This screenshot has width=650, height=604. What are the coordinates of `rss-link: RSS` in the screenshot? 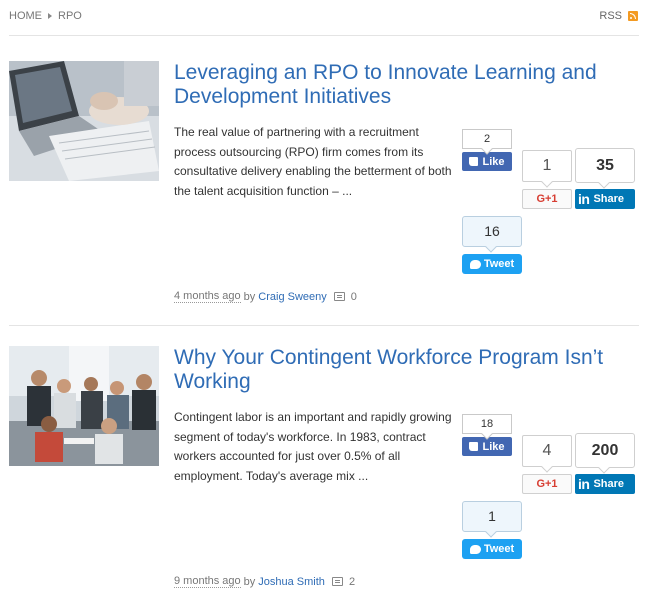 It's located at (618, 16).